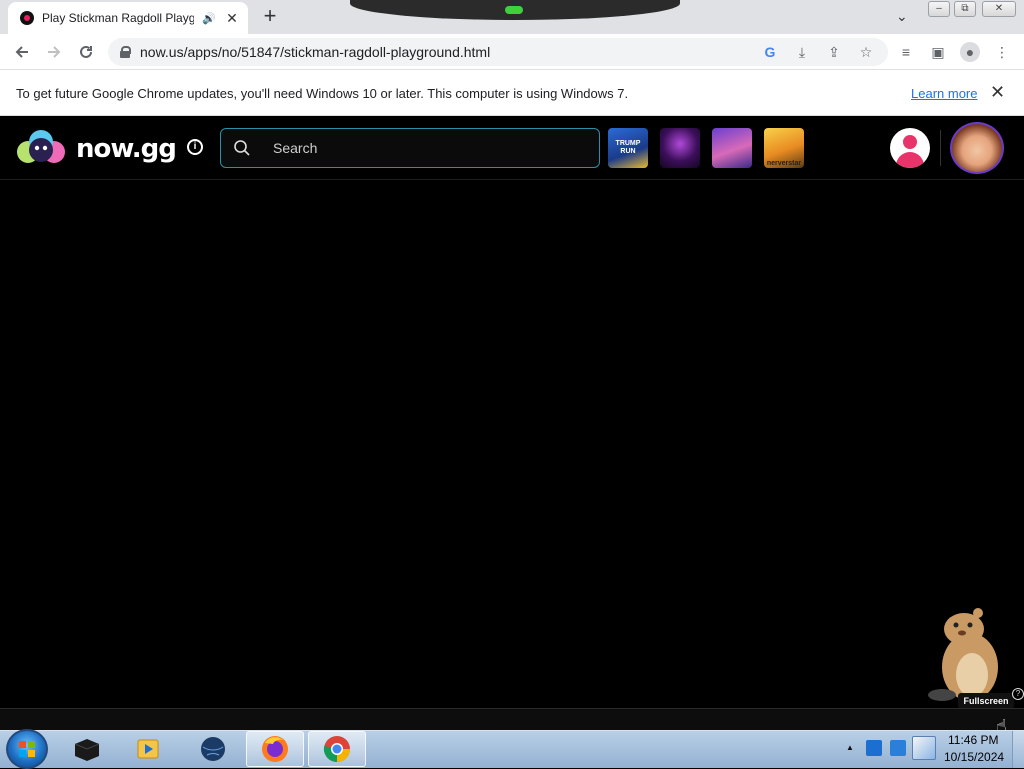 This screenshot has height=769, width=1024. Describe the element at coordinates (898, 748) in the screenshot. I see `tray-network-icon` at that location.